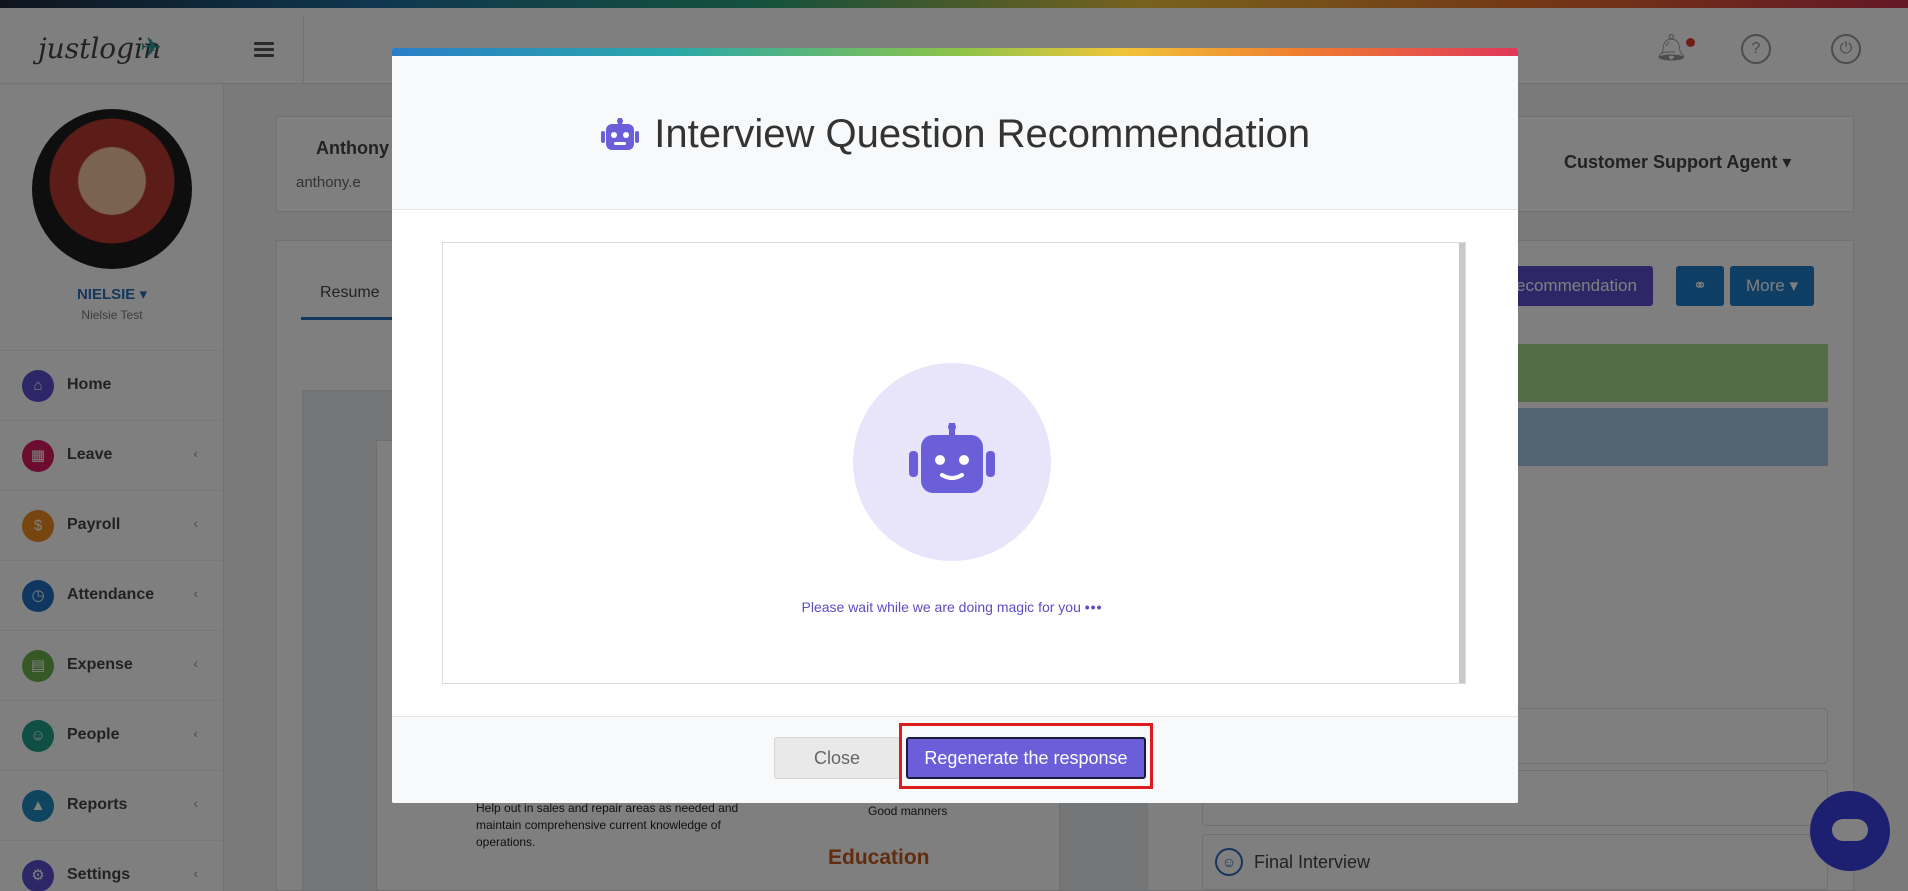 Image resolution: width=1908 pixels, height=891 pixels. I want to click on loader-circle, so click(952, 462).